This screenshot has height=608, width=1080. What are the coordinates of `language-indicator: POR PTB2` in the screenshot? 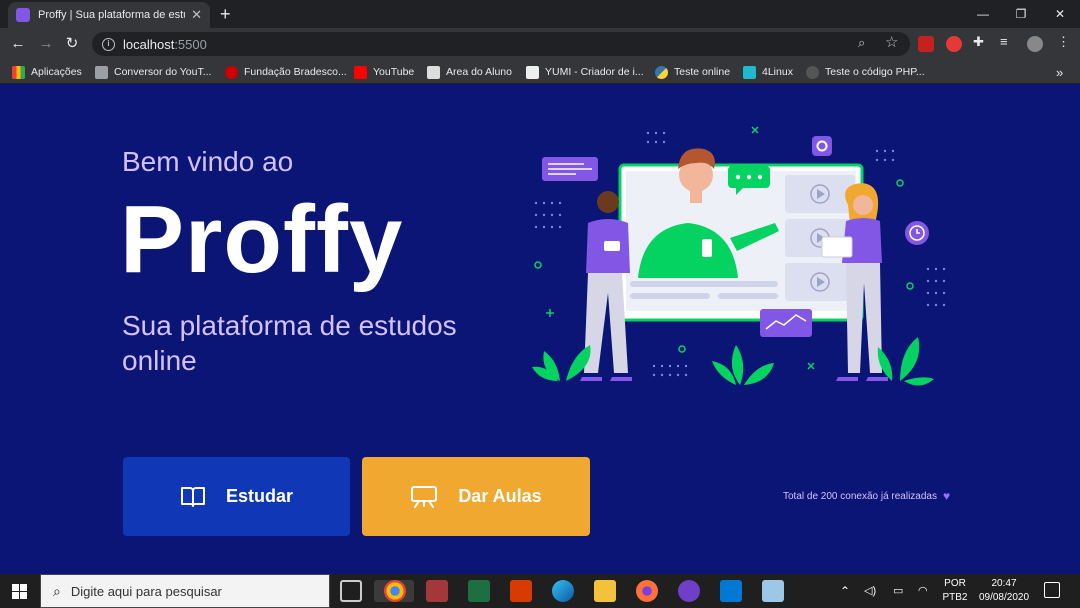 It's located at (955, 591).